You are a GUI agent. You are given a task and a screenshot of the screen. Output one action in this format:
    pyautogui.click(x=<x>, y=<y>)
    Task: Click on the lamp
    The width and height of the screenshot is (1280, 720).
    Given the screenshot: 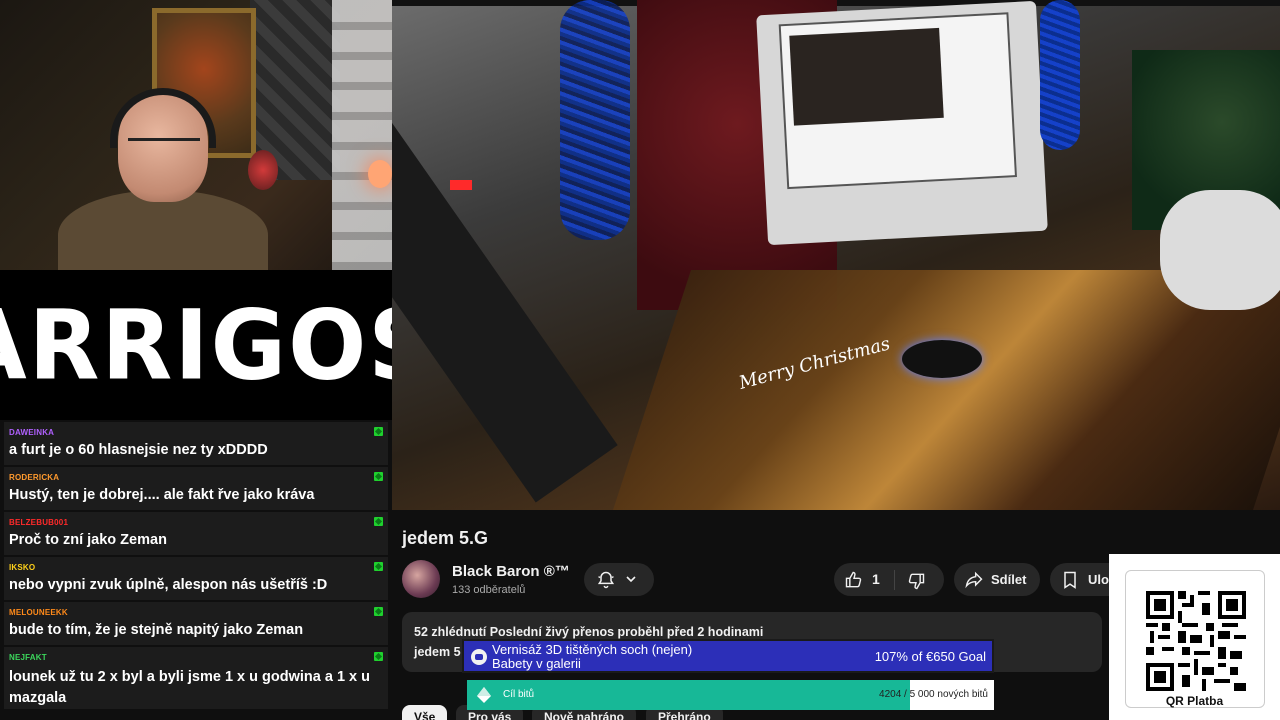 What is the action you would take?
    pyautogui.click(x=380, y=174)
    